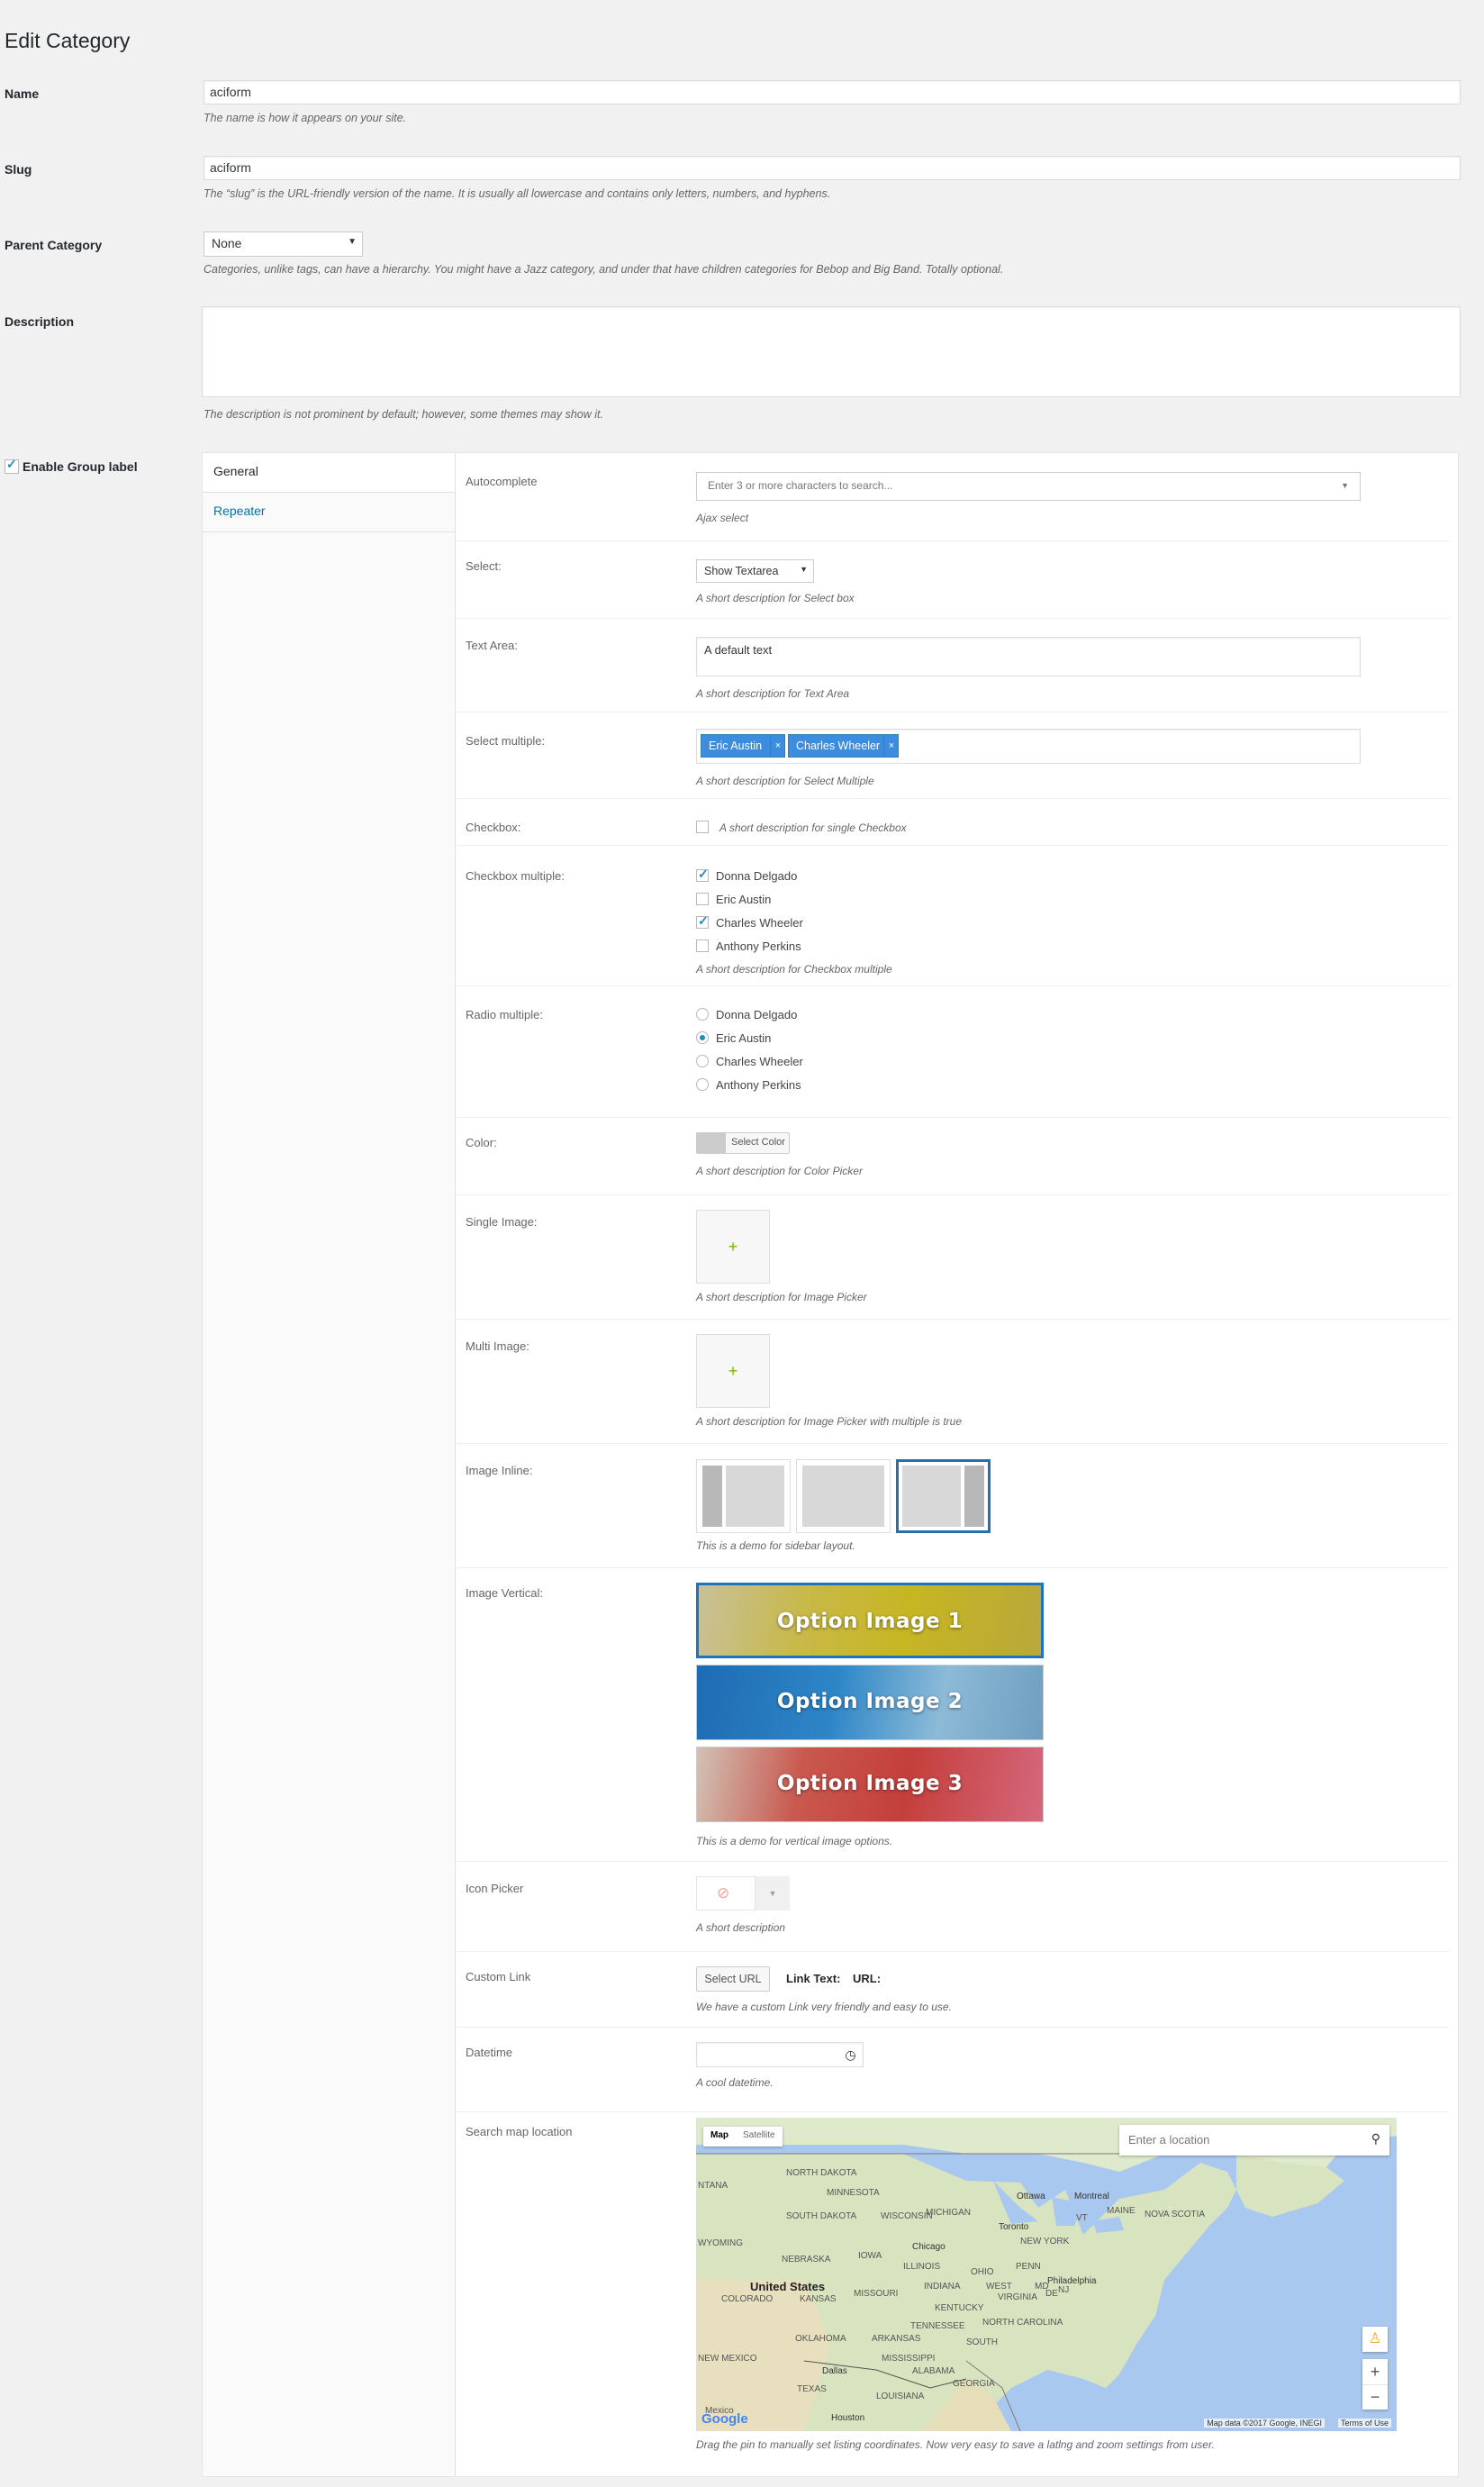  I want to click on field-row-datetime: Datetime ◷ A cool datetime., so click(953, 2070).